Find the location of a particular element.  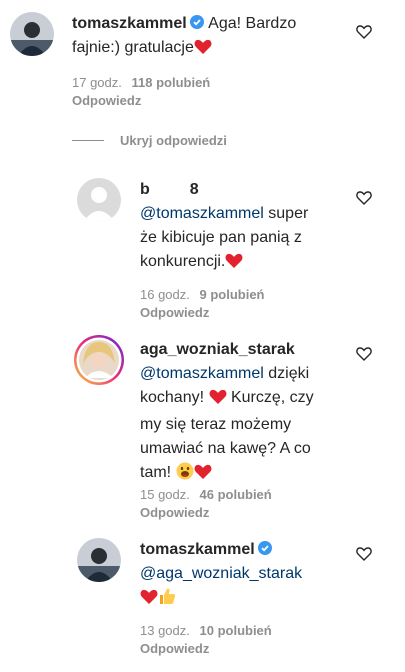

comment-text: umawiać na kawę? A co is located at coordinates (225, 448).